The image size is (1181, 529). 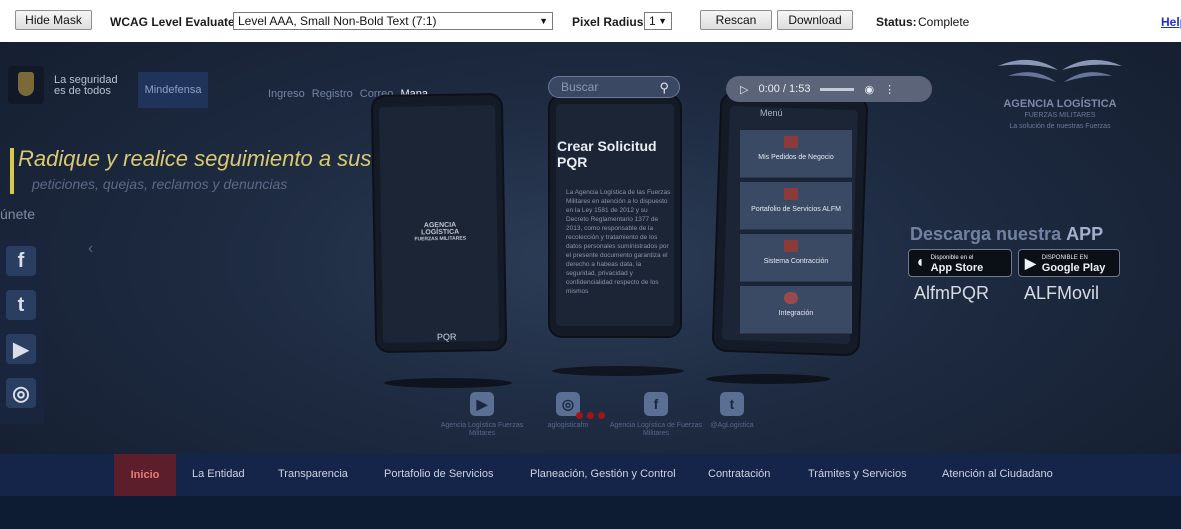 What do you see at coordinates (590, 512) in the screenshot?
I see `site-footer-strip` at bounding box center [590, 512].